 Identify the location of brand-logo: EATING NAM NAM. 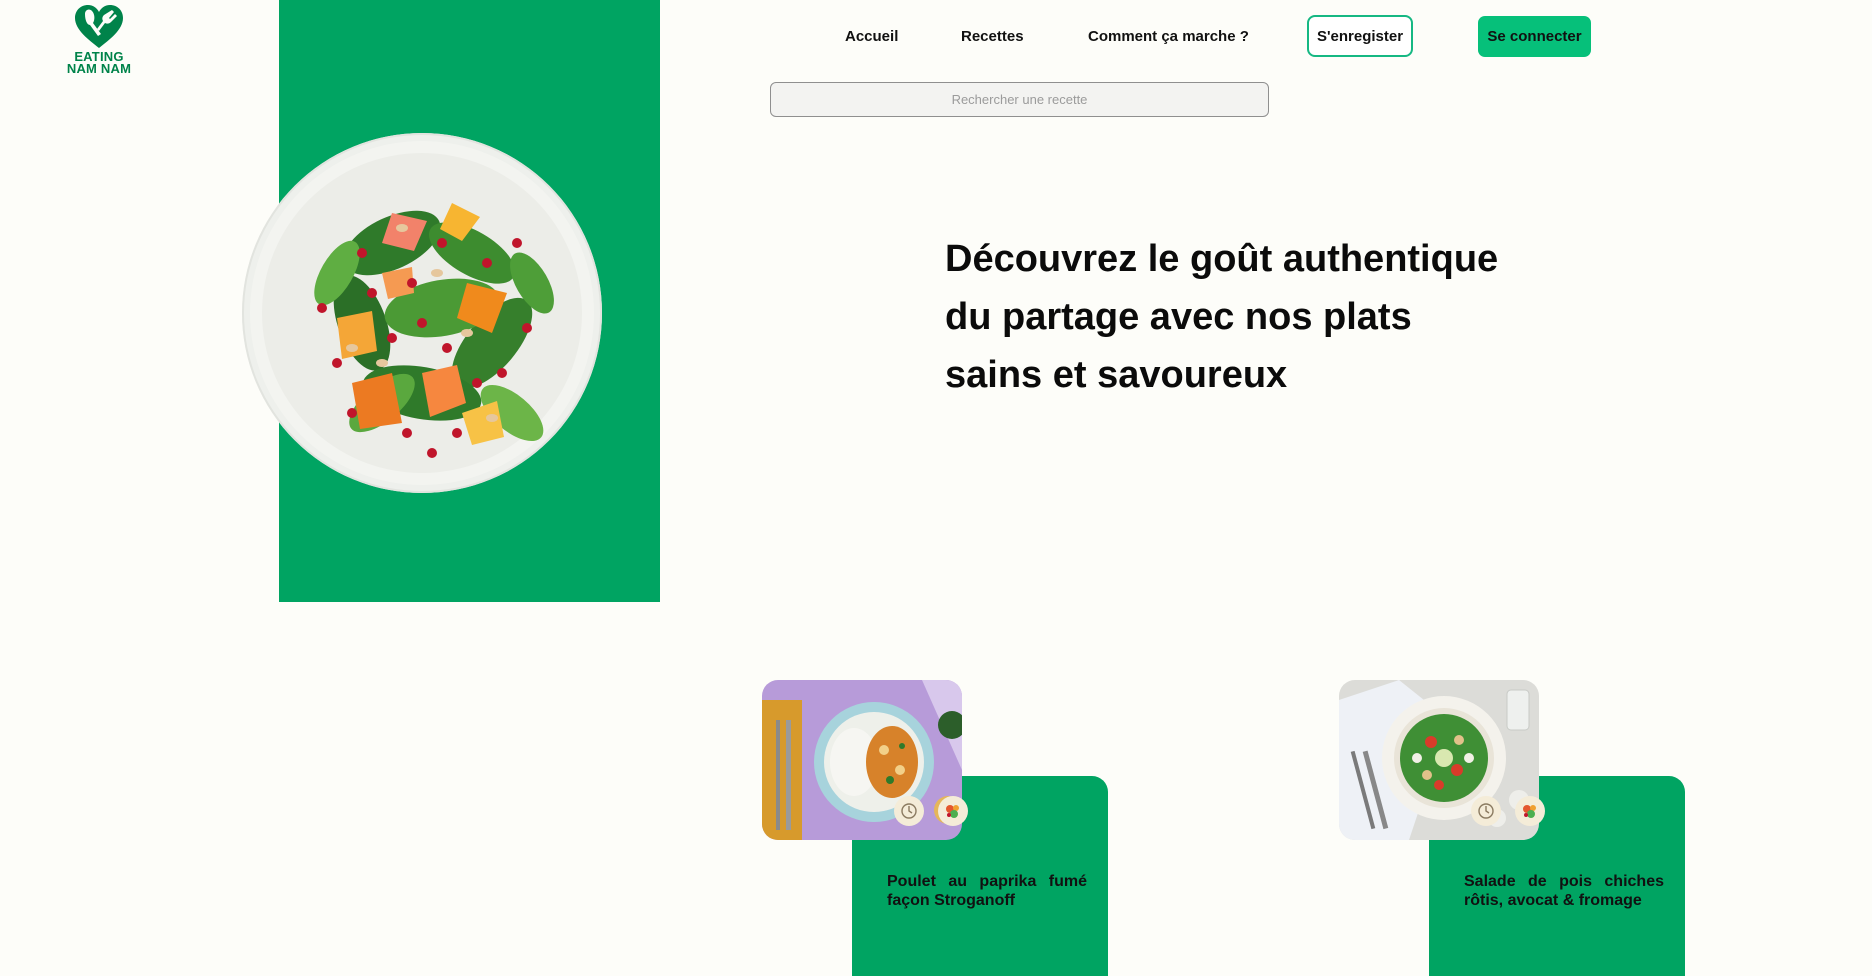
(99, 39).